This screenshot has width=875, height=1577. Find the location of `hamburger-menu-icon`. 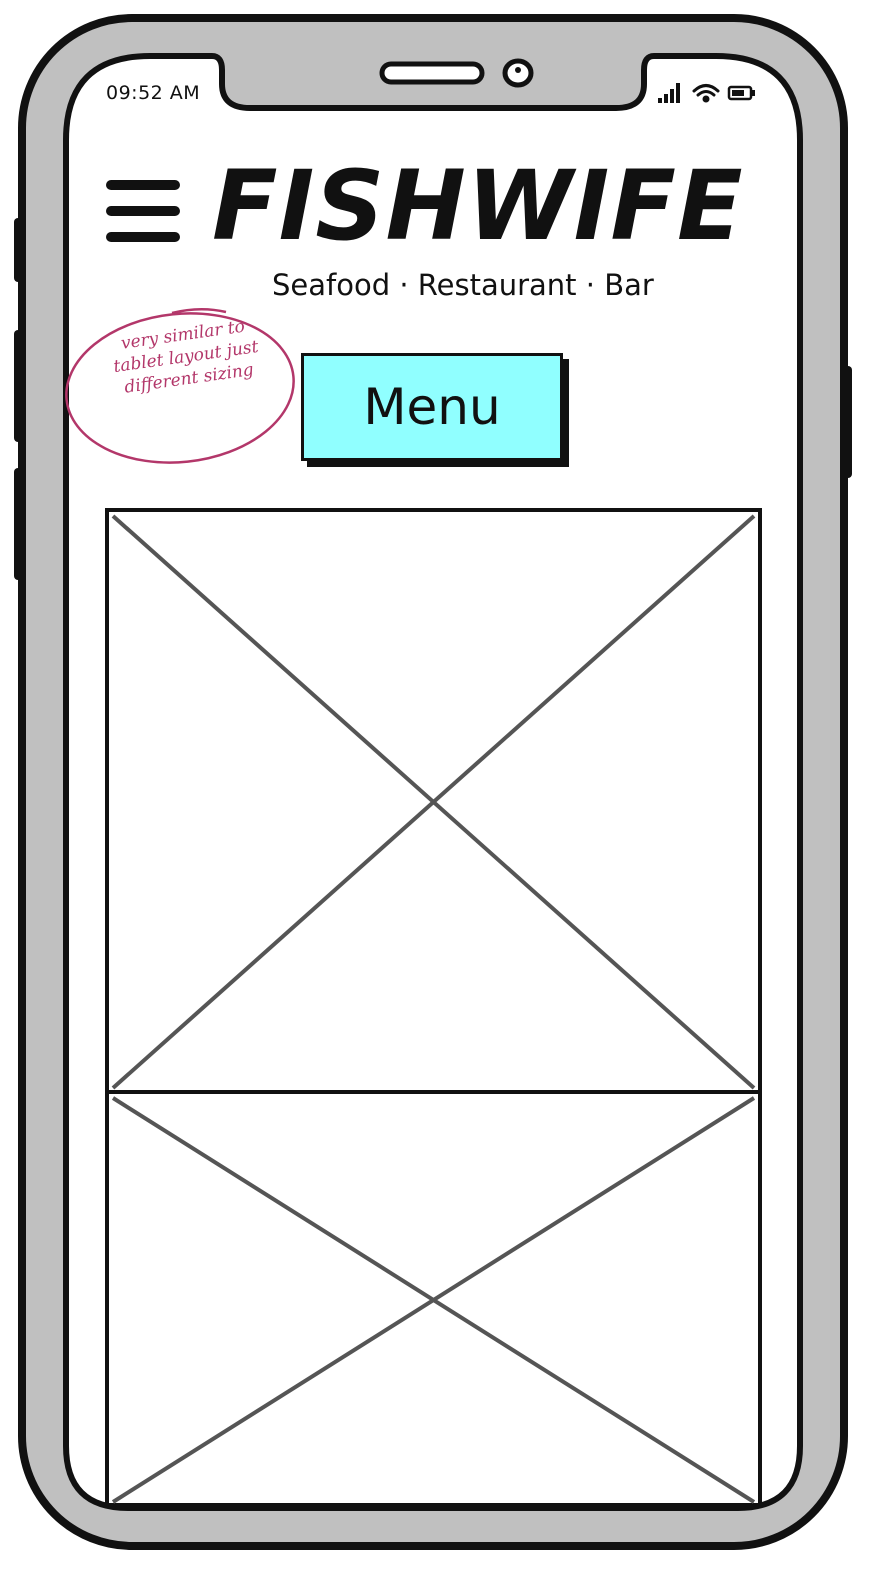

hamburger-menu-icon is located at coordinates (144, 211).